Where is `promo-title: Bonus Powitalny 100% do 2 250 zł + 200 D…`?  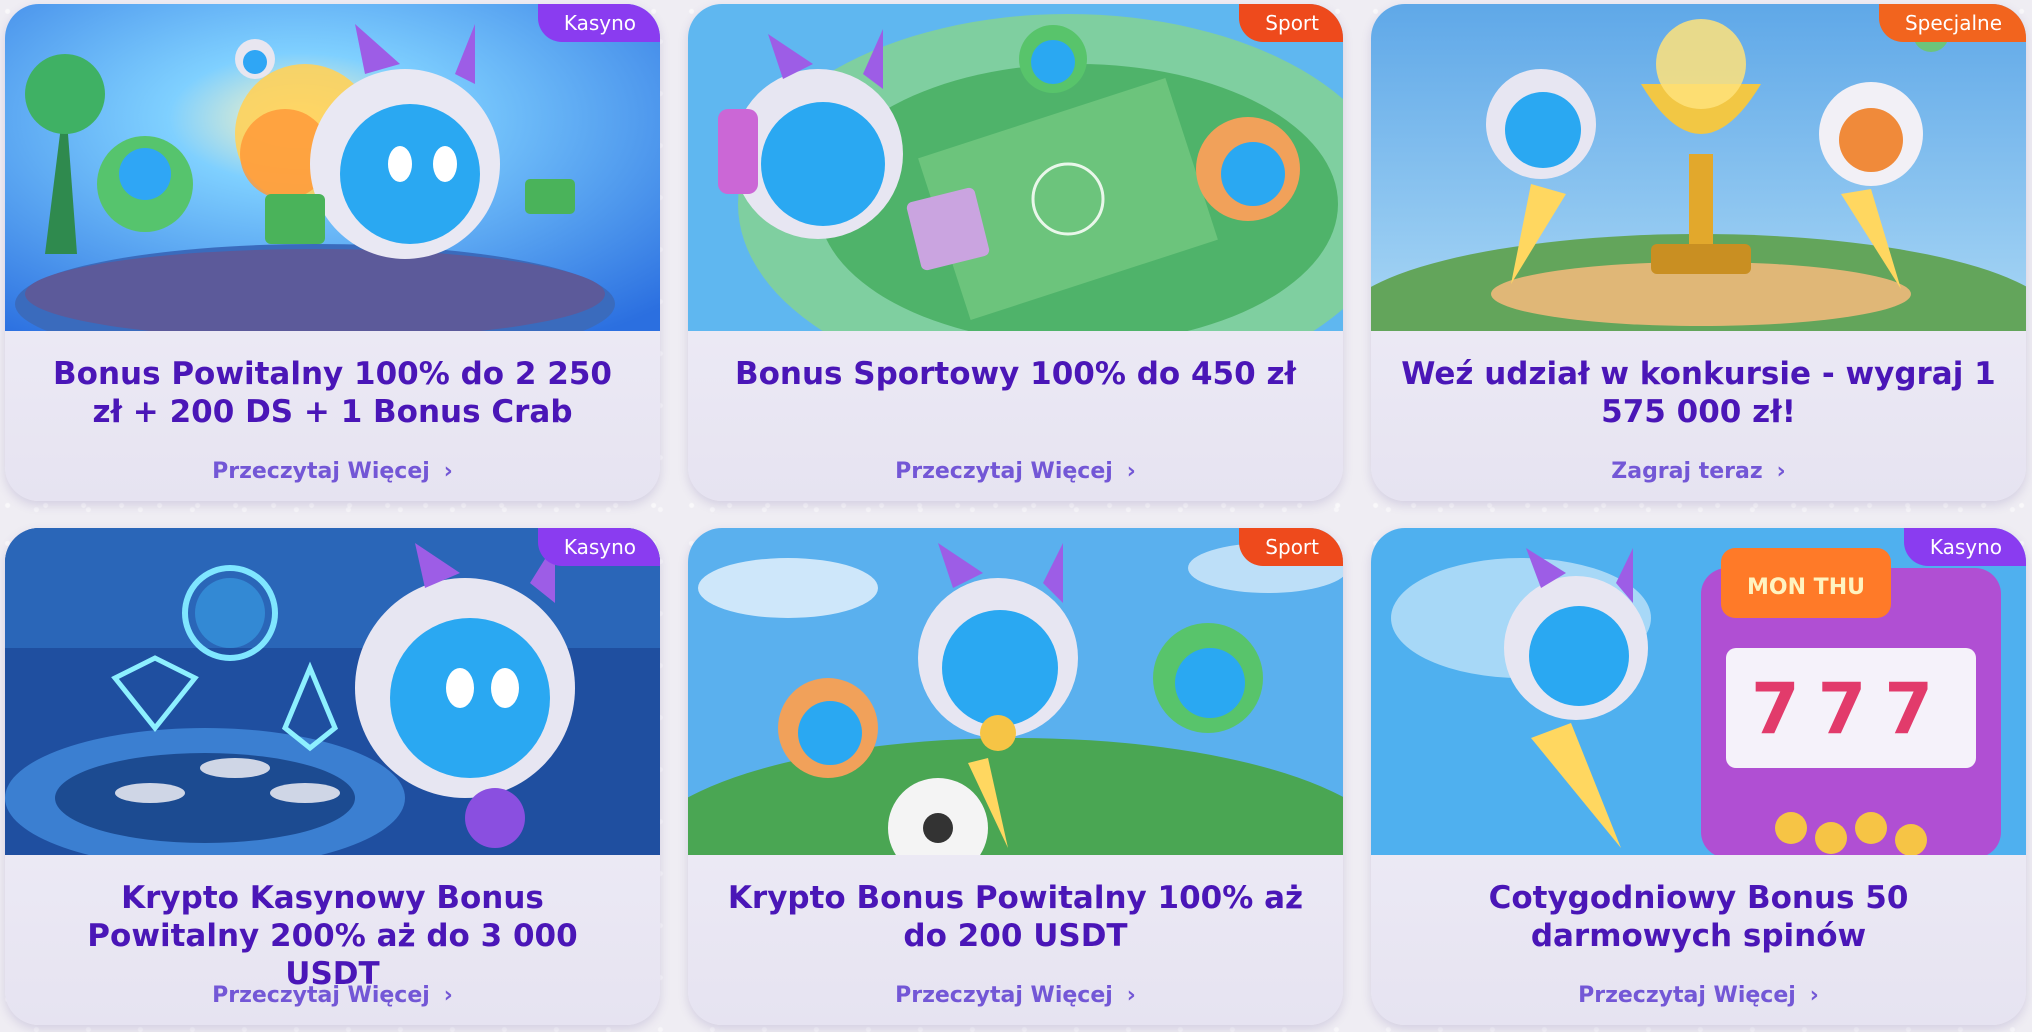
promo-title: Bonus Powitalny 100% do 2 250 zł + 200 D… is located at coordinates (332, 393).